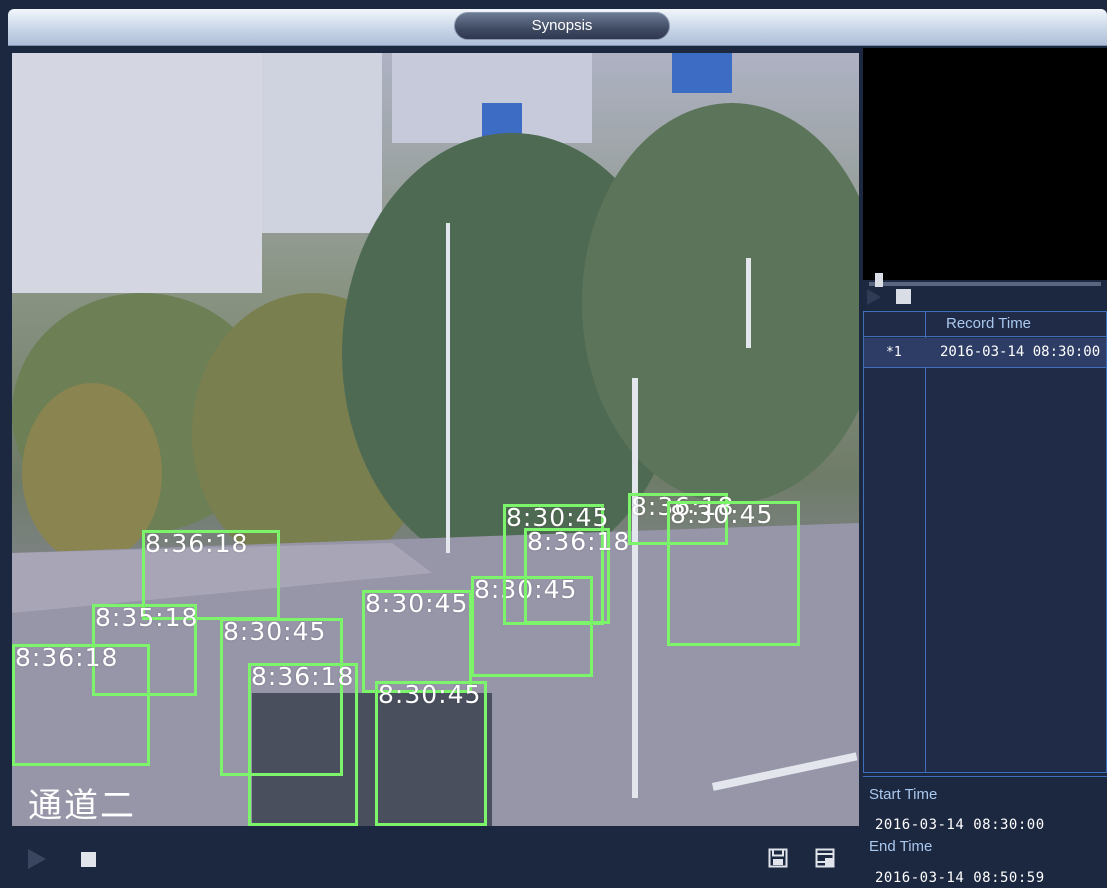 This screenshot has width=1107, height=888. I want to click on detection-timestamp: 8:35:18, so click(147, 617).